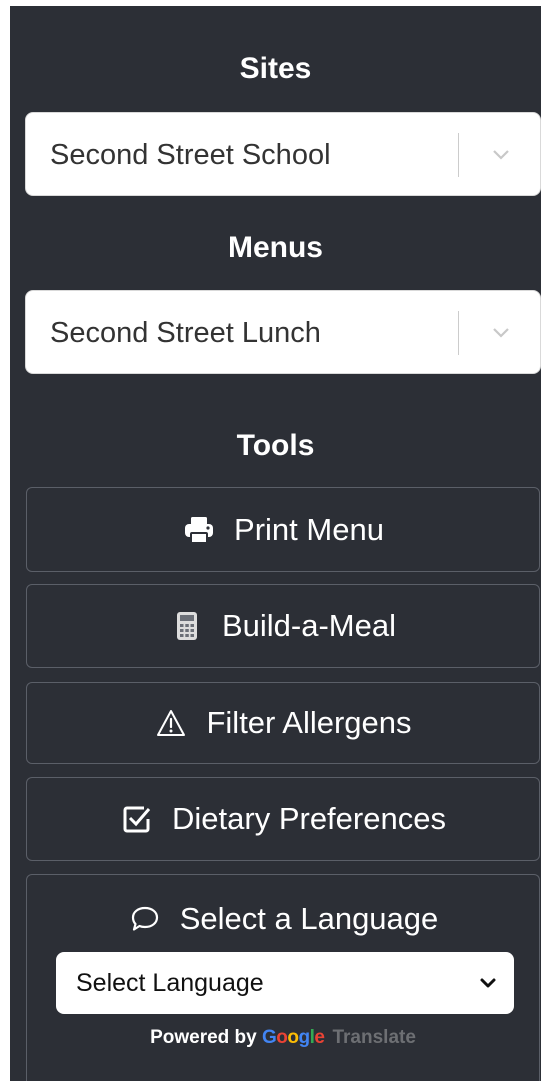 Image resolution: width=541 pixels, height=1081 pixels. What do you see at coordinates (309, 818) in the screenshot?
I see `dietary-preferences-label: Dietary Preferences` at bounding box center [309, 818].